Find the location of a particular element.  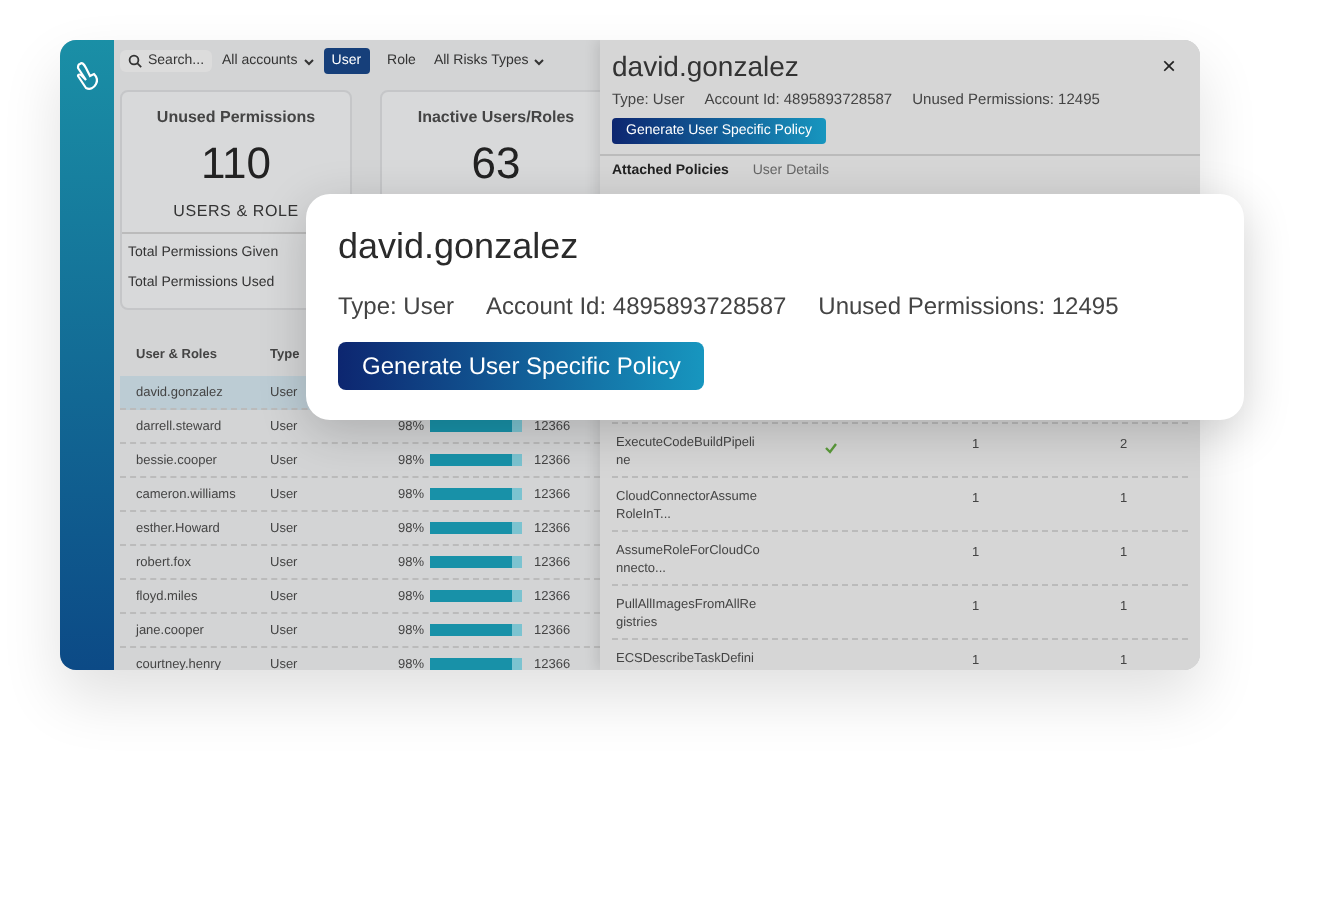

popup-title: david.gonzalez is located at coordinates (459, 247).